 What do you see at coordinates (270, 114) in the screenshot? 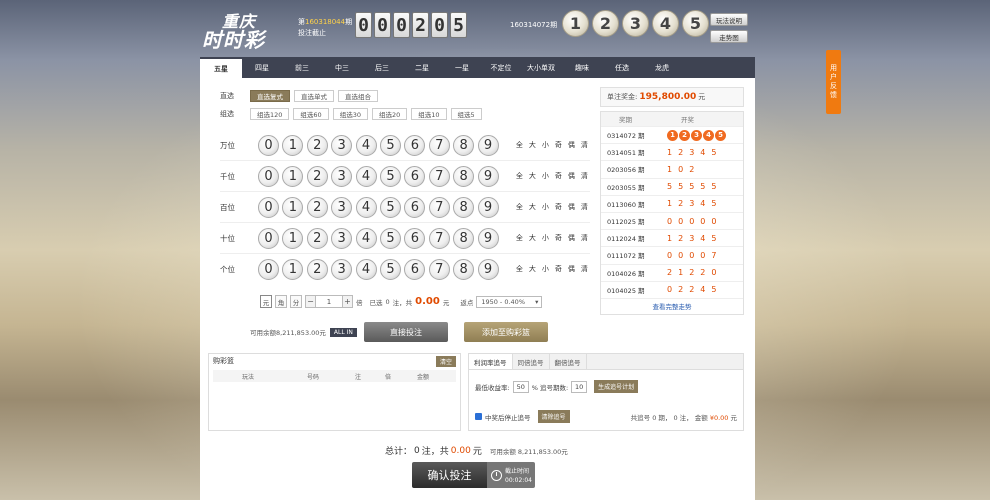
I see `mode-group-120: 组选120` at bounding box center [270, 114].